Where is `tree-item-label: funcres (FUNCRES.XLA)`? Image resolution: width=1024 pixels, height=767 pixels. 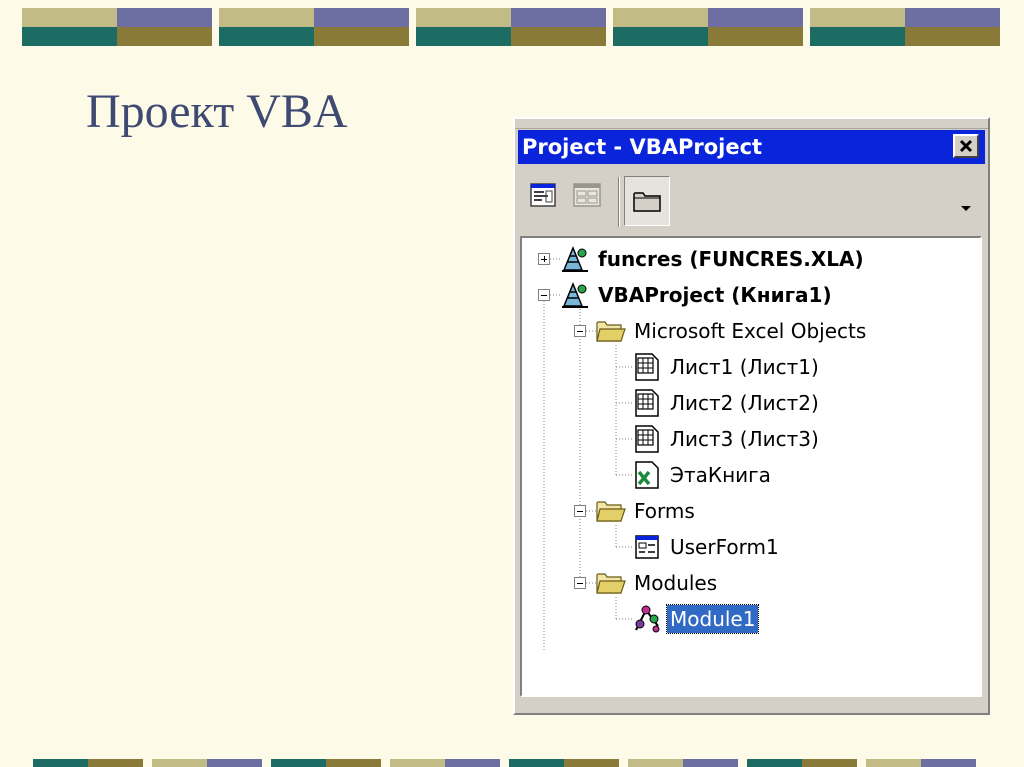 tree-item-label: funcres (FUNCRES.XLA) is located at coordinates (731, 259).